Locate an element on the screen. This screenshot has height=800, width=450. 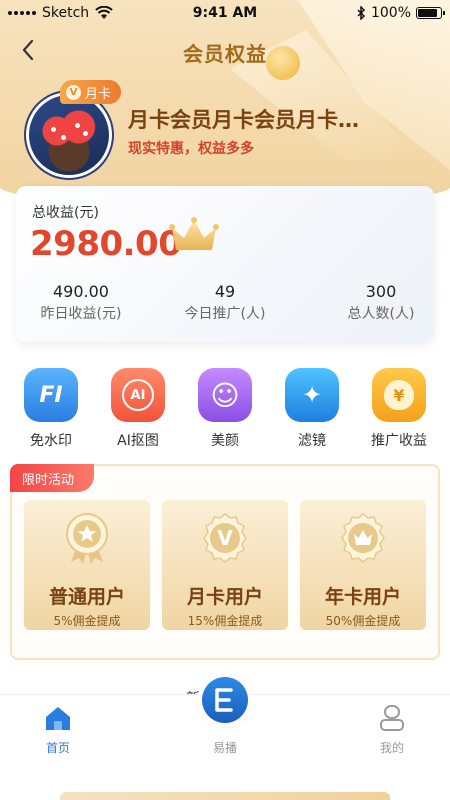
no-watermark-icon: FI is located at coordinates (51, 395).